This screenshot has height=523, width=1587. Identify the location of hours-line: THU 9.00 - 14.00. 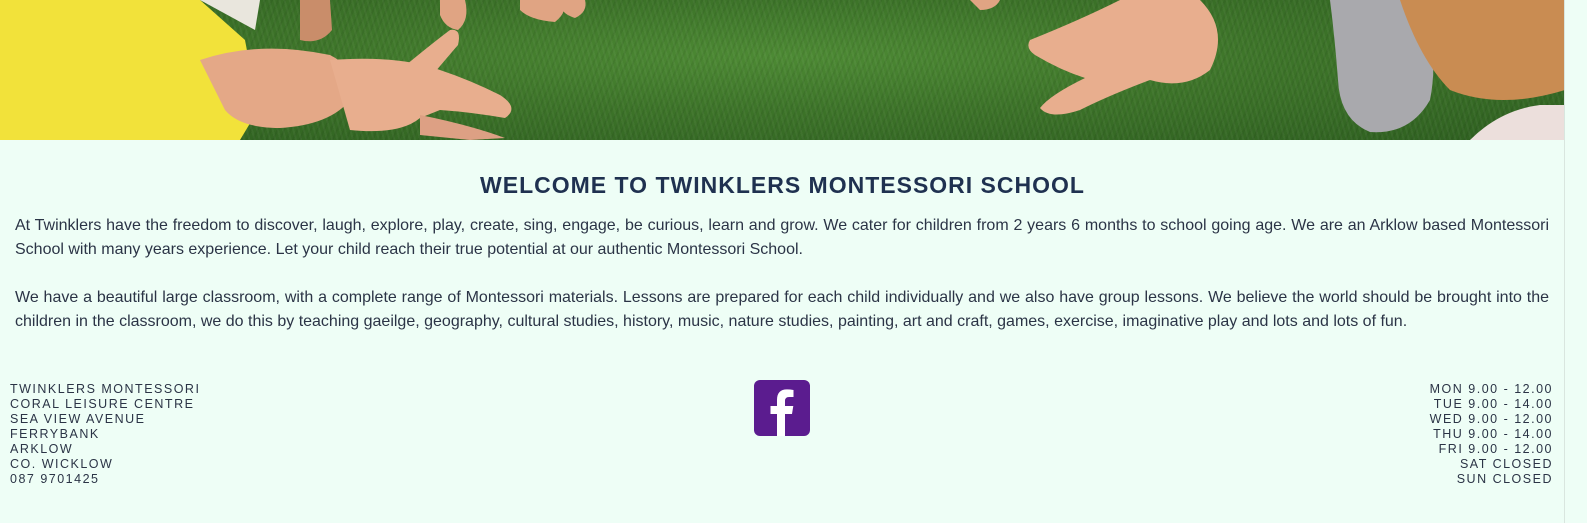
(1493, 434).